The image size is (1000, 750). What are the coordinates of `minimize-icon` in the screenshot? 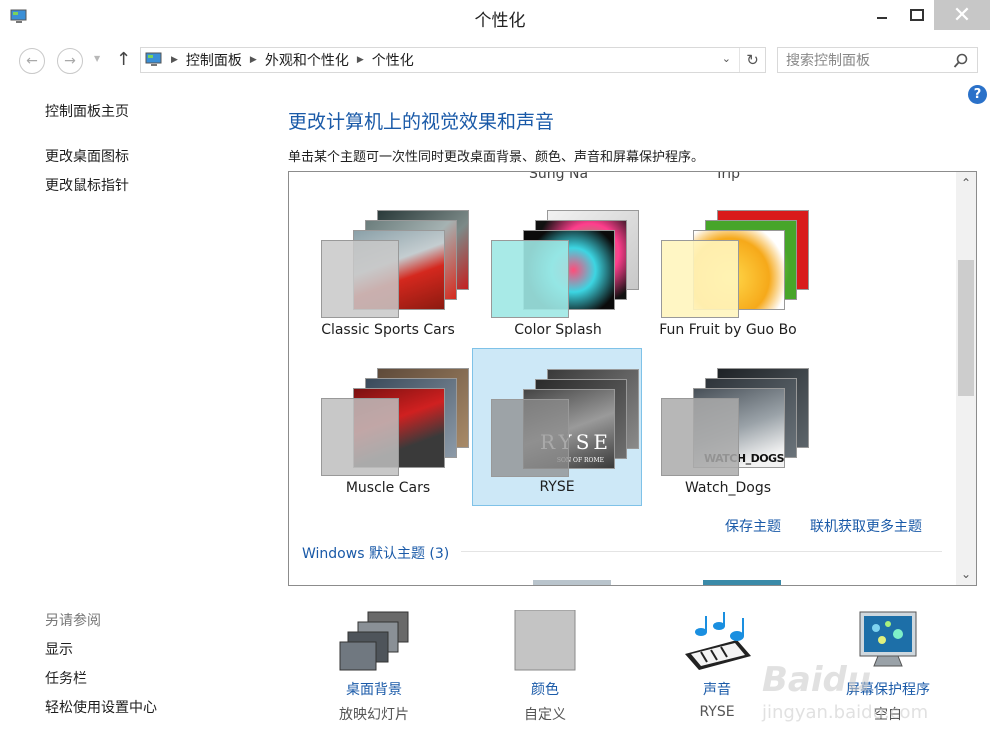 It's located at (882, 18).